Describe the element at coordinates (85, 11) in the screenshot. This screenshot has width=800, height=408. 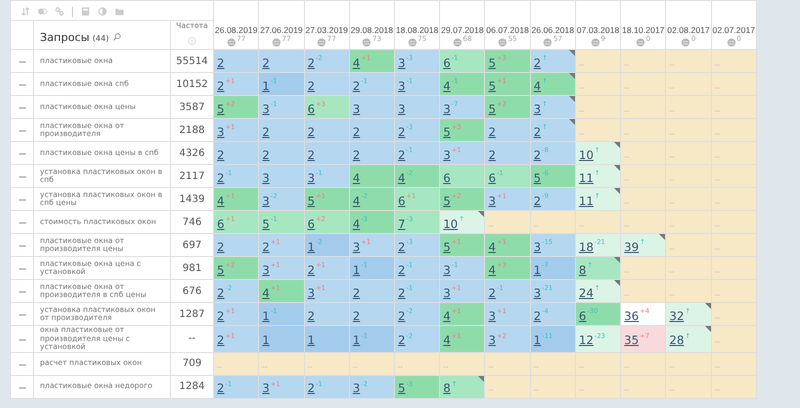
I see `calculator-icon` at that location.